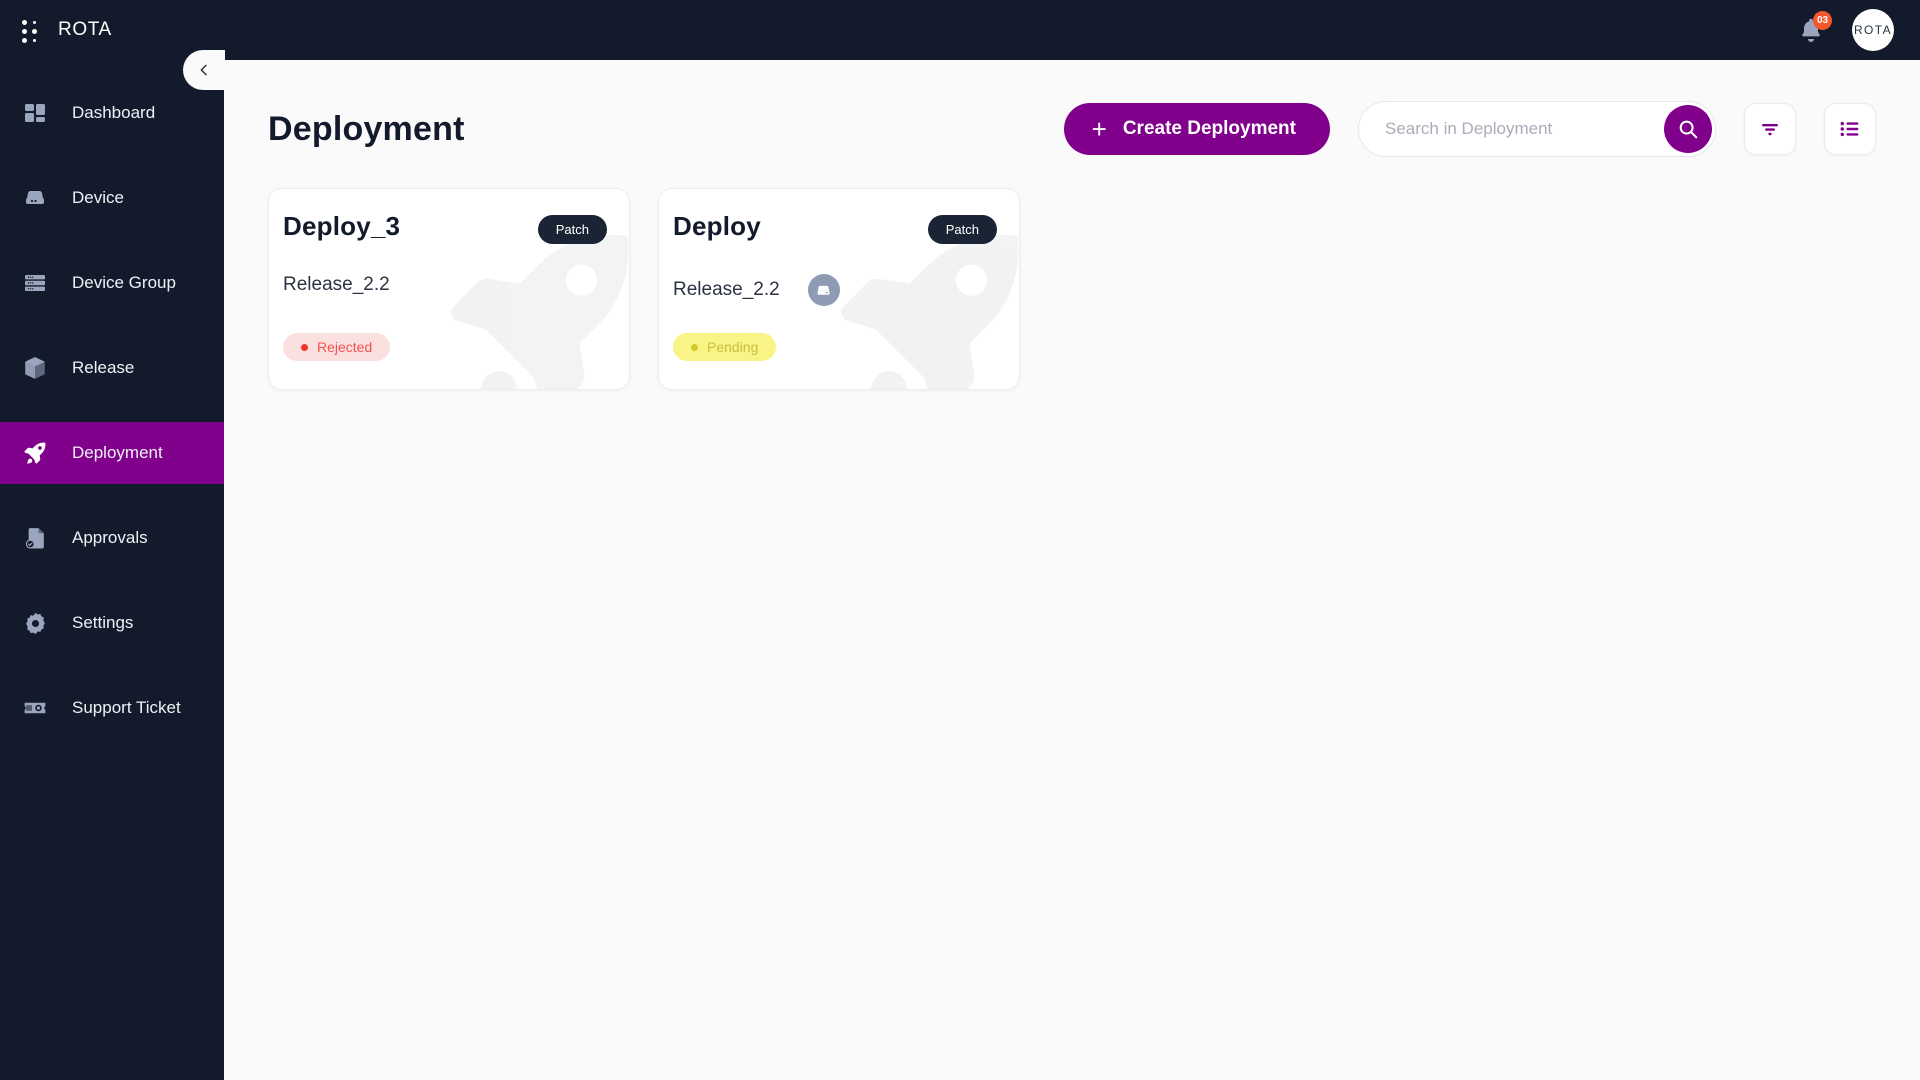 The width and height of the screenshot is (1920, 1080). Describe the element at coordinates (960, 30) in the screenshot. I see `top-bar: ROTA 03 ROTA` at that location.